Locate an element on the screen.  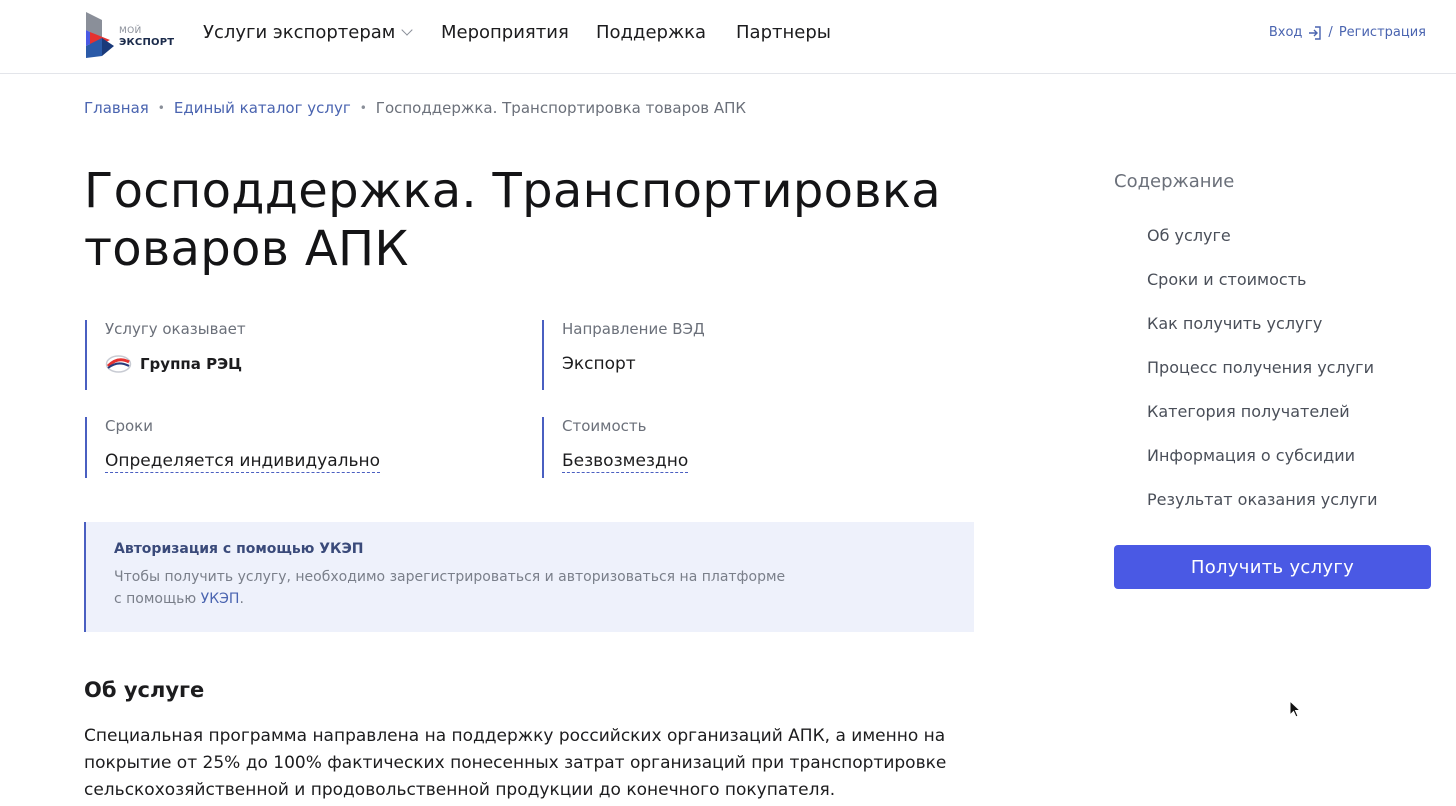
notice-text-after: . is located at coordinates (241, 599).